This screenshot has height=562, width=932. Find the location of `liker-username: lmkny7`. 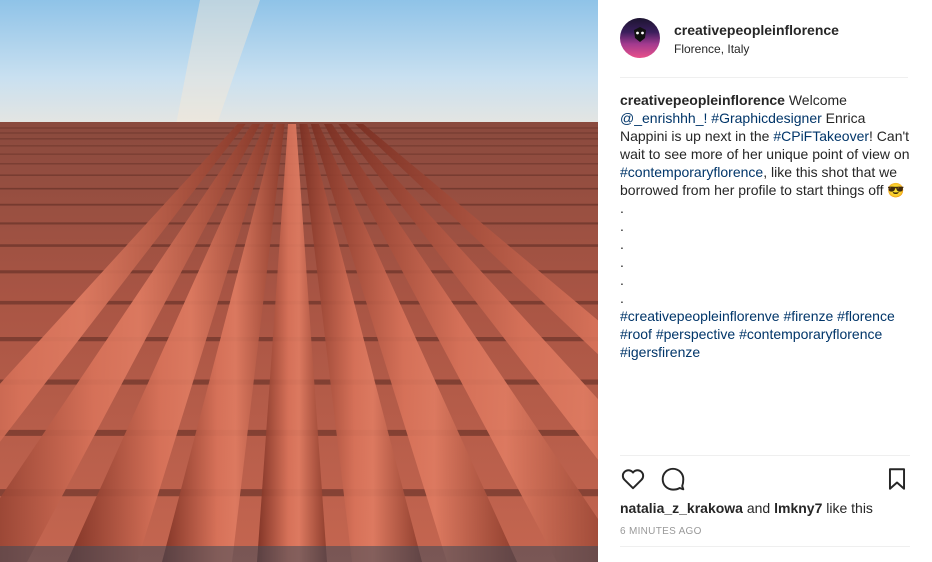

liker-username: lmkny7 is located at coordinates (798, 508).